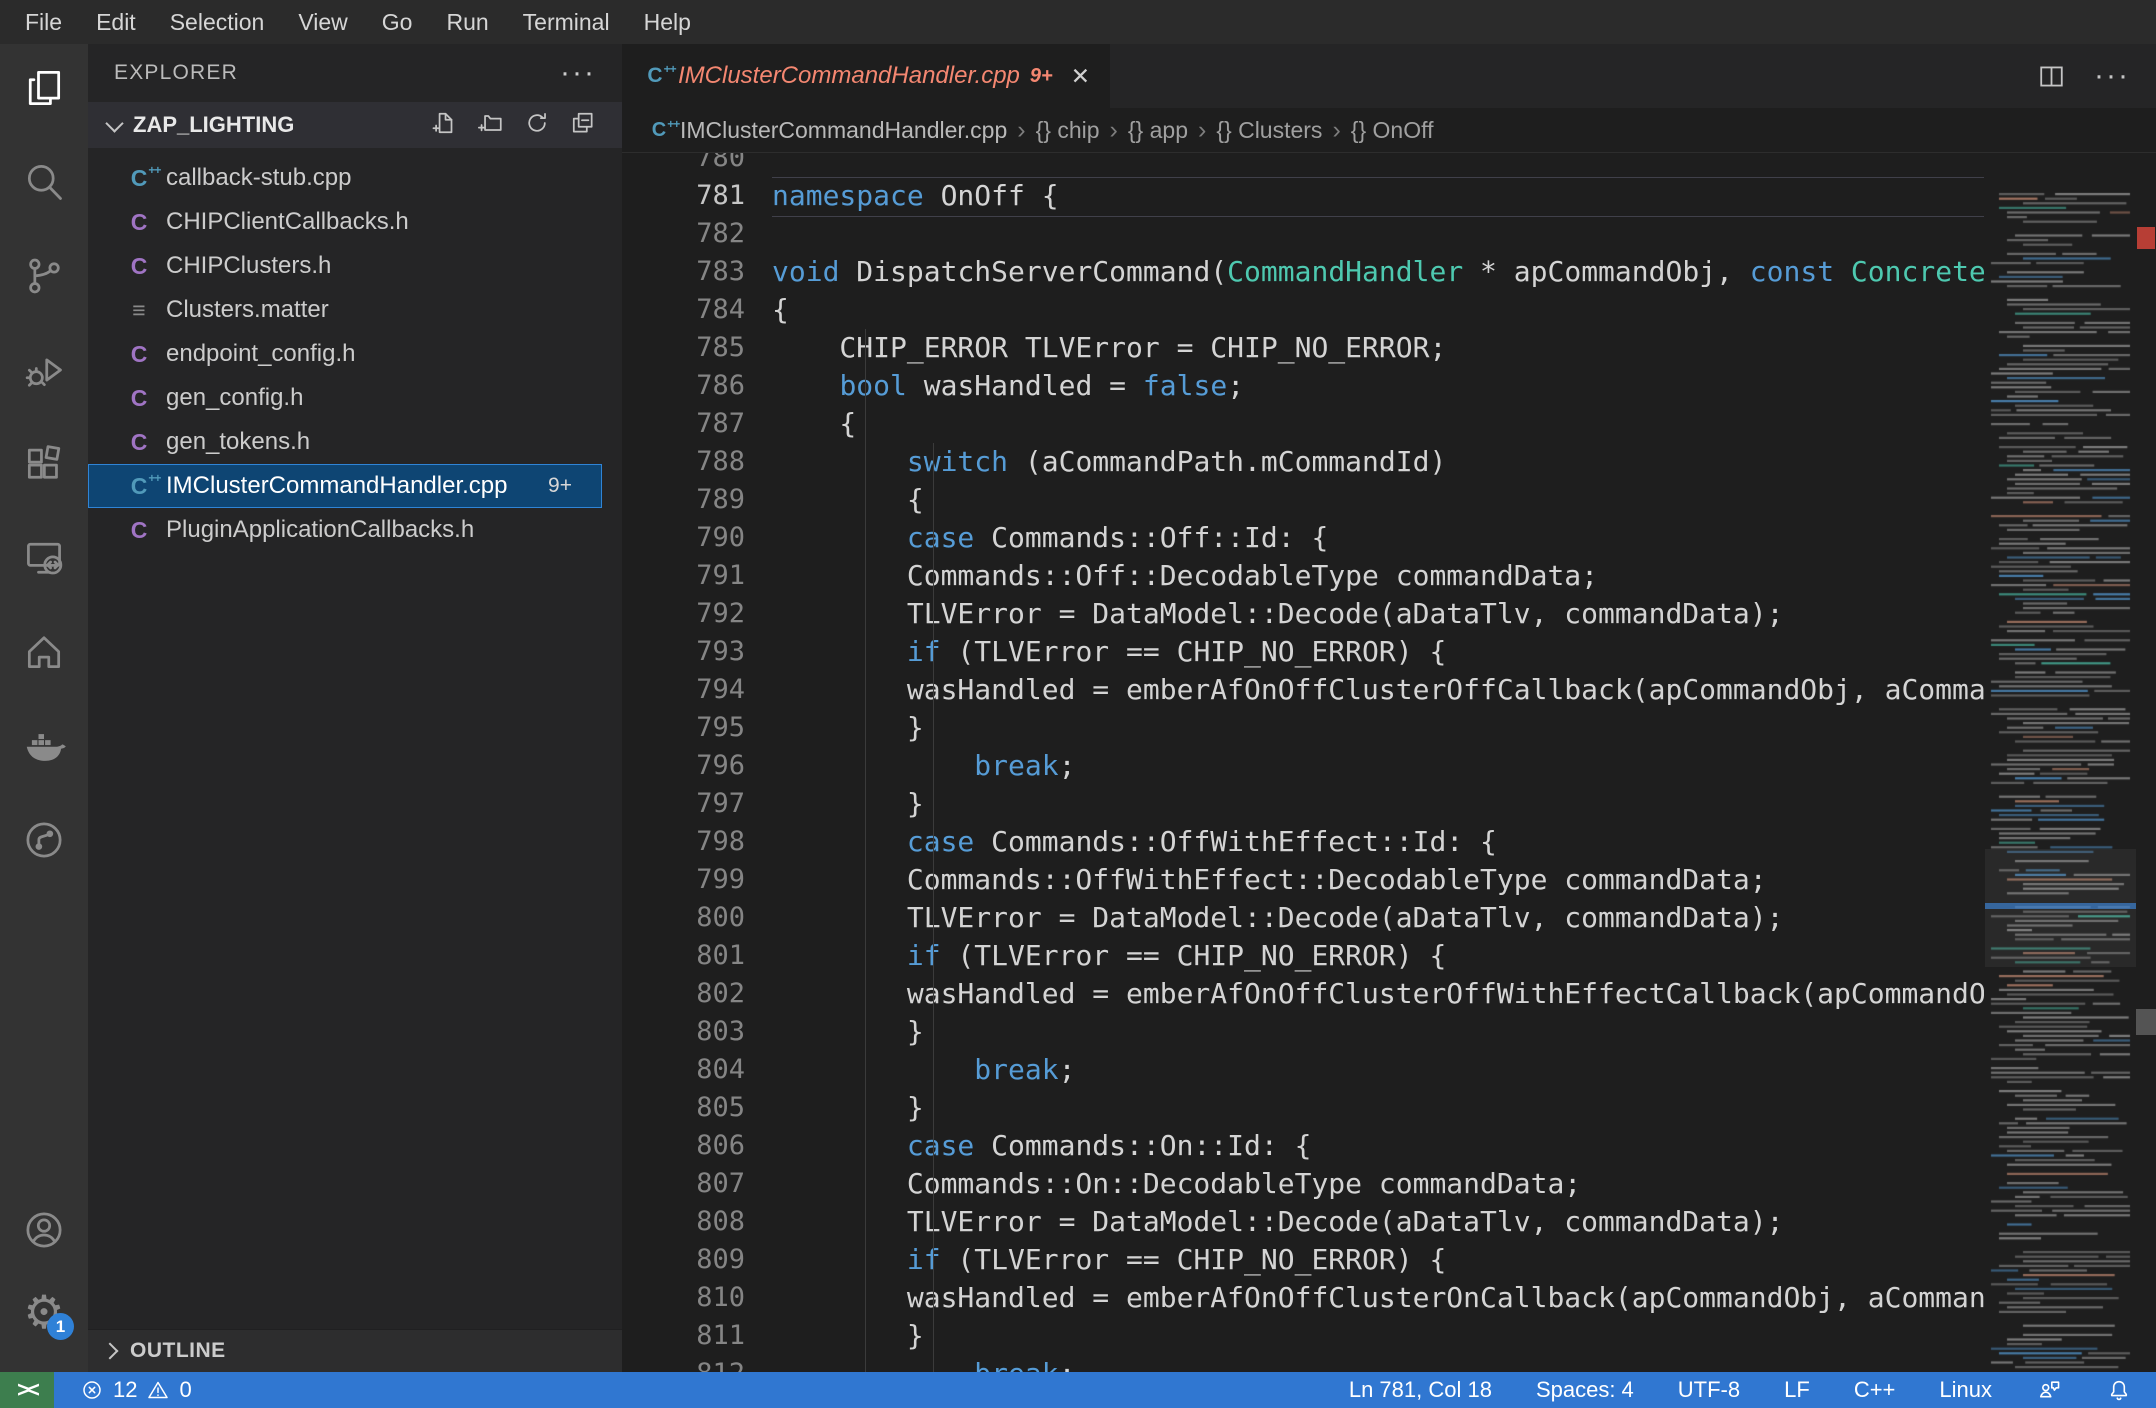 Image resolution: width=2156 pixels, height=1408 pixels. What do you see at coordinates (355, 1350) in the screenshot?
I see `outline-section: OUTLINE` at bounding box center [355, 1350].